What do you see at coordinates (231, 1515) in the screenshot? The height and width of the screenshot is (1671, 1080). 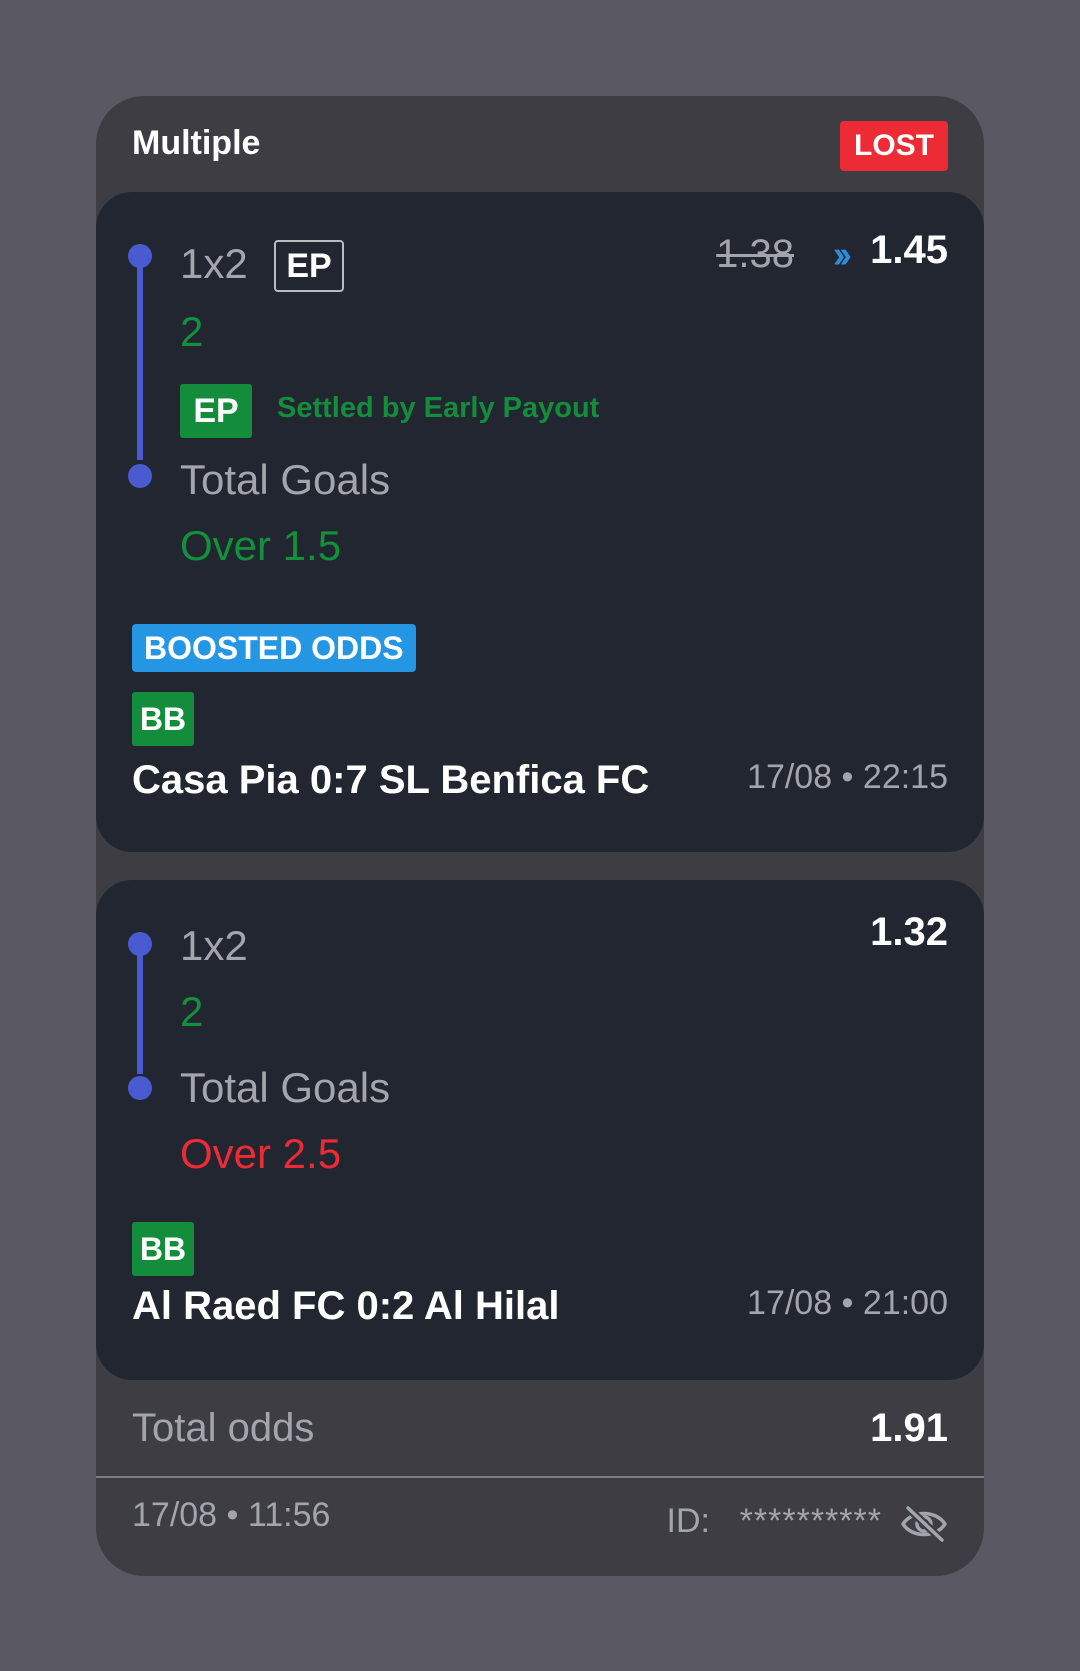 I see `placed-time: 17/08 • 11:56` at bounding box center [231, 1515].